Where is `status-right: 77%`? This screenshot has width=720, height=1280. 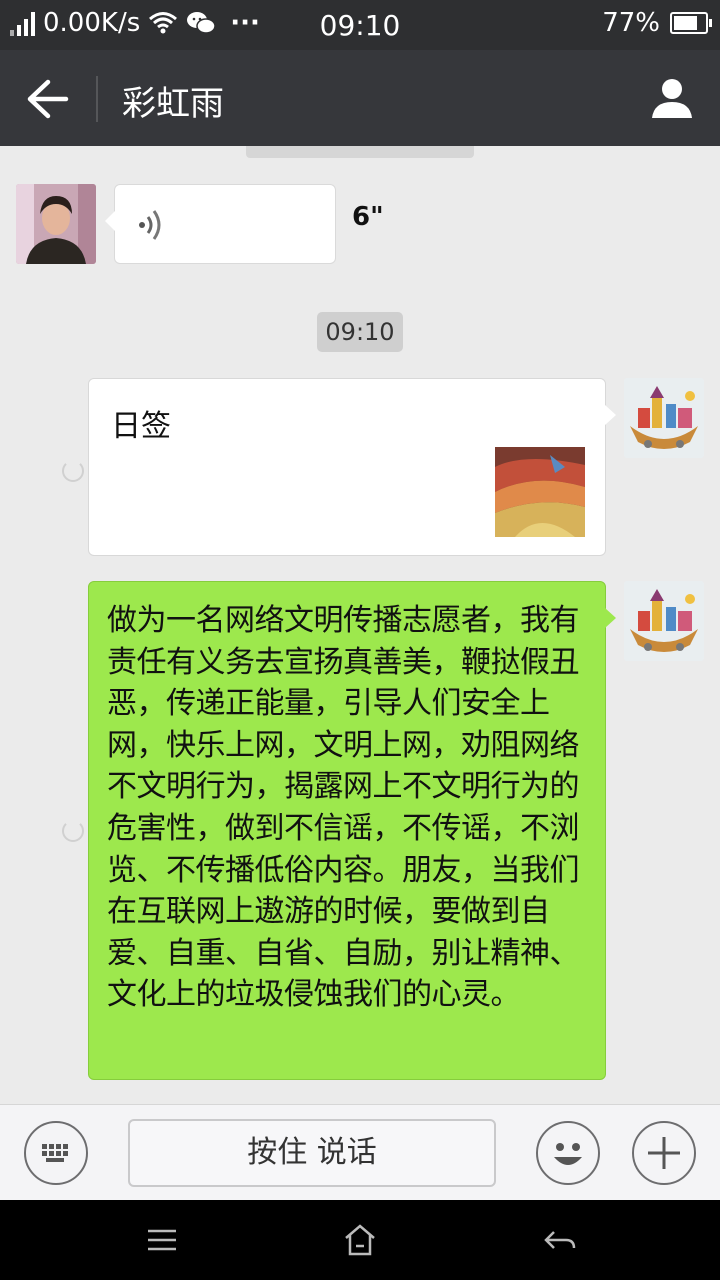 status-right: 77% is located at coordinates (657, 23).